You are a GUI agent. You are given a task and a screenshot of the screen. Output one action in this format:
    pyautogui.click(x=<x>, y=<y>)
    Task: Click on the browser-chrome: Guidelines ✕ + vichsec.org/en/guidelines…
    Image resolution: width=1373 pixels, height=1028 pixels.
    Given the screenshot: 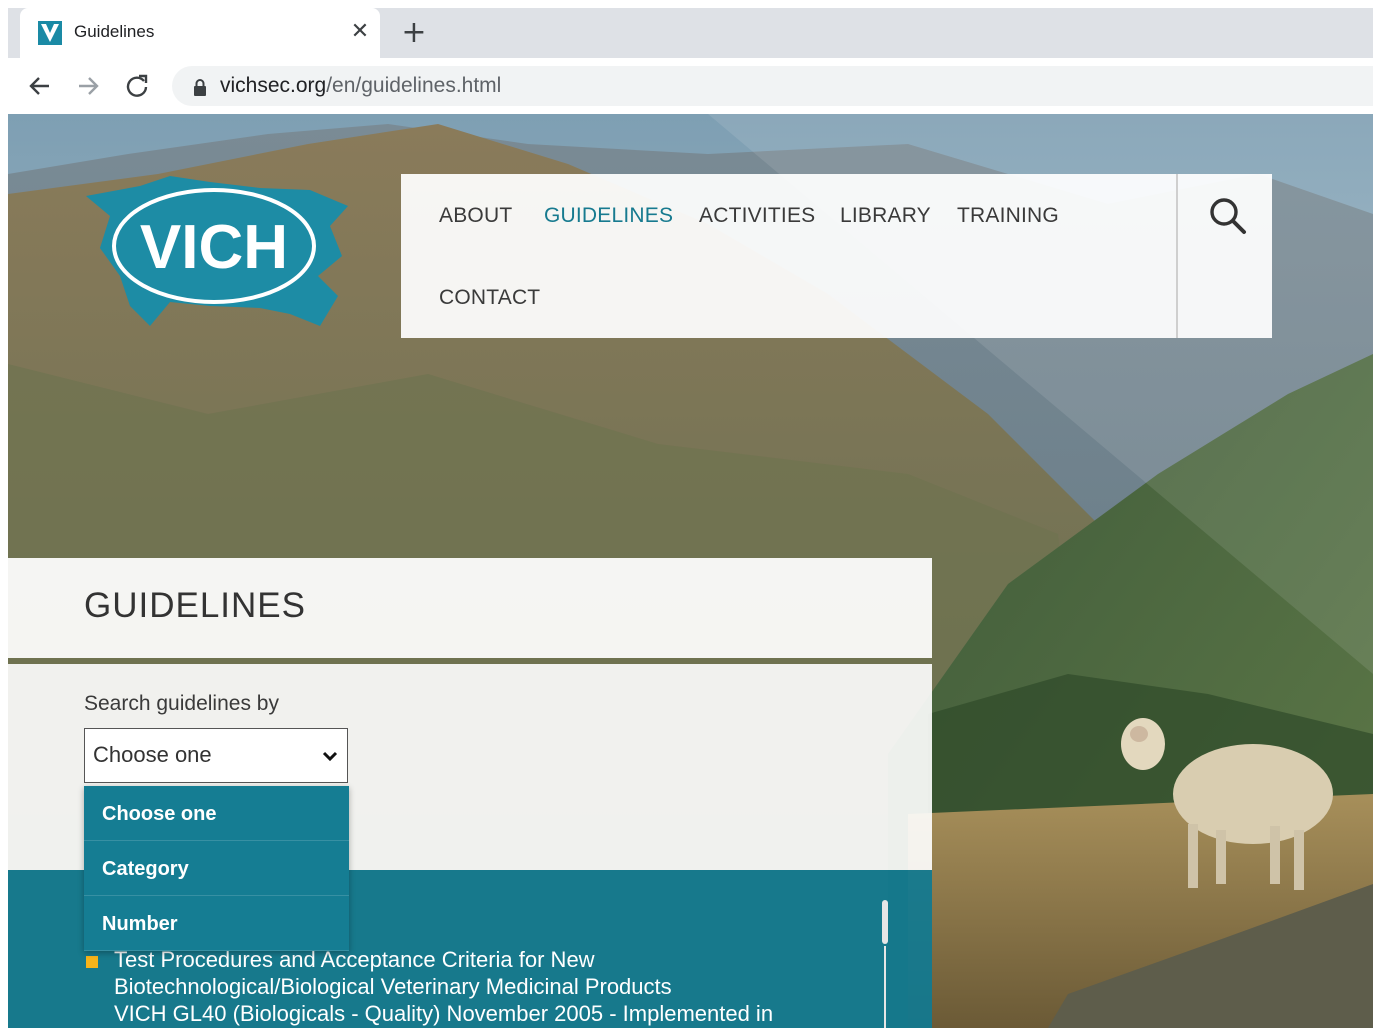 What is the action you would take?
    pyautogui.click(x=686, y=57)
    